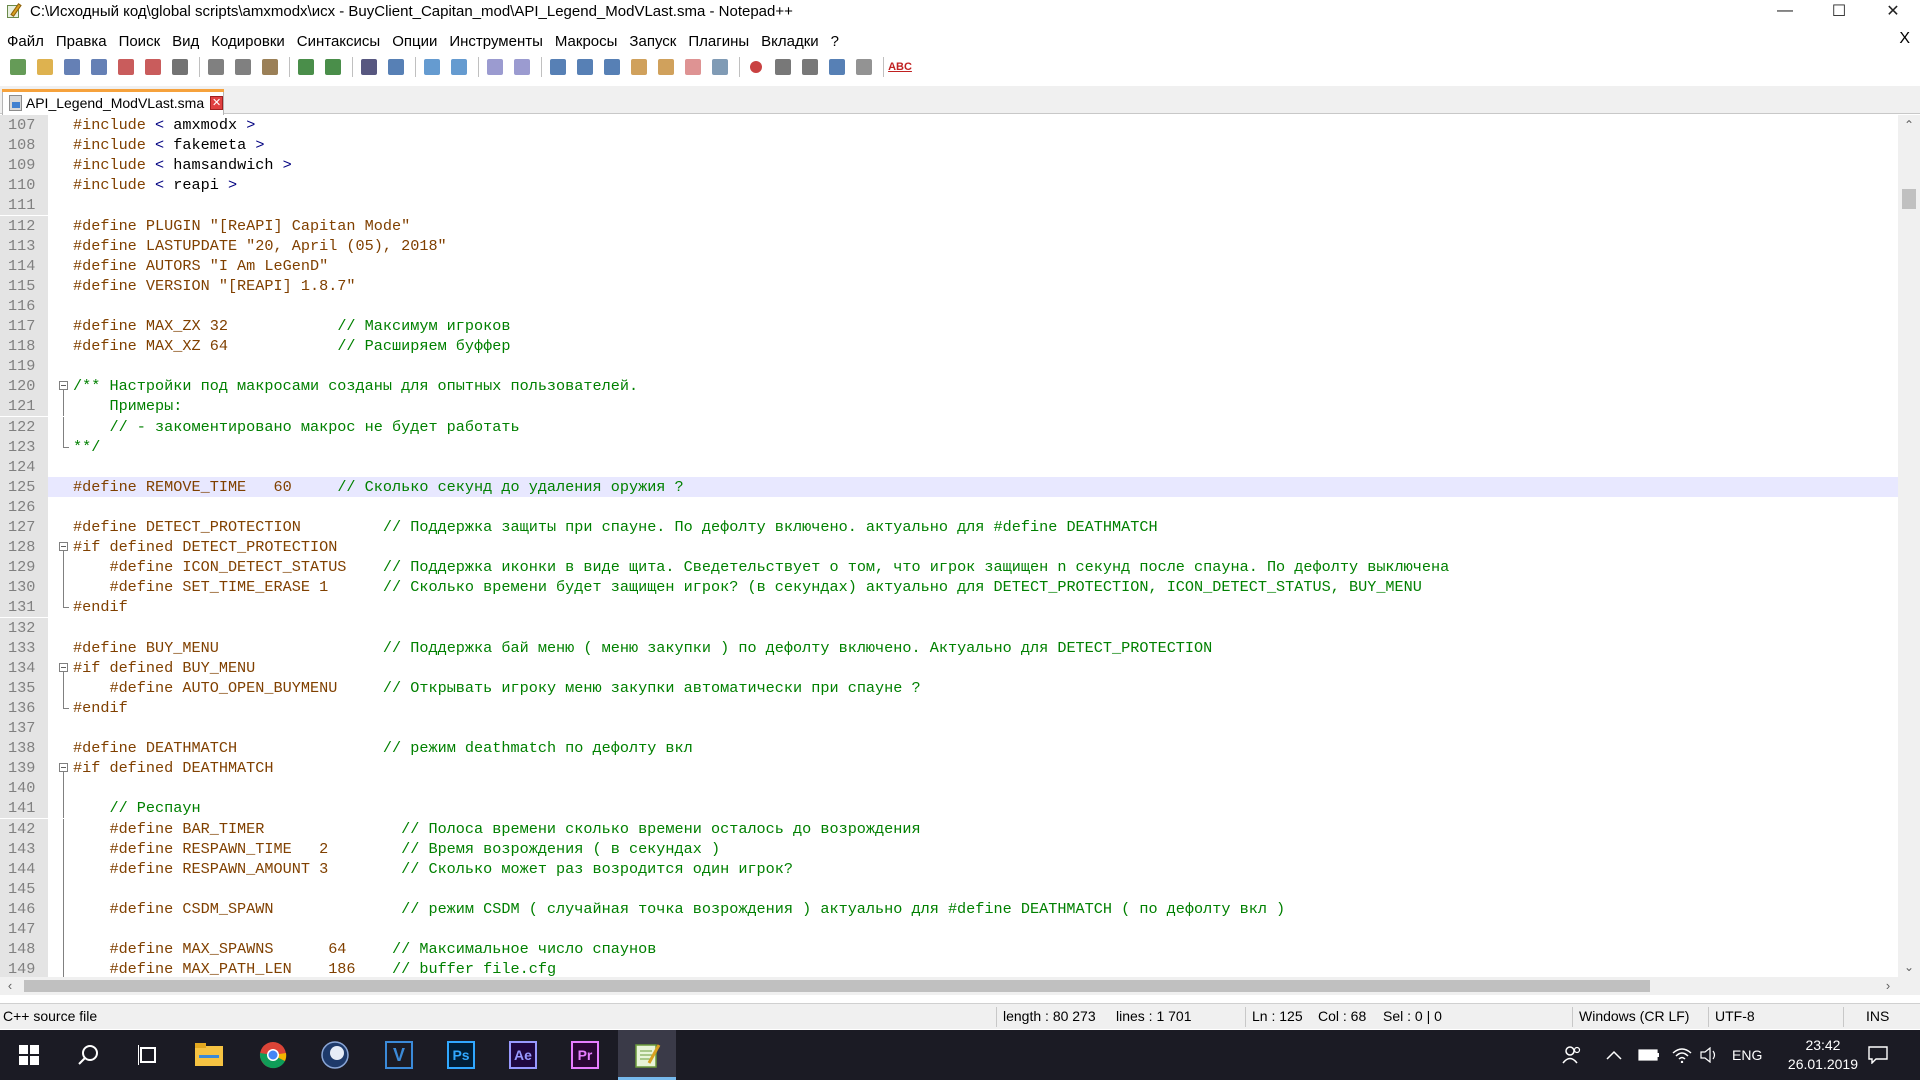 This screenshot has height=1080, width=1920. Describe the element at coordinates (949, 929) in the screenshot. I see `code-line: 147` at that location.